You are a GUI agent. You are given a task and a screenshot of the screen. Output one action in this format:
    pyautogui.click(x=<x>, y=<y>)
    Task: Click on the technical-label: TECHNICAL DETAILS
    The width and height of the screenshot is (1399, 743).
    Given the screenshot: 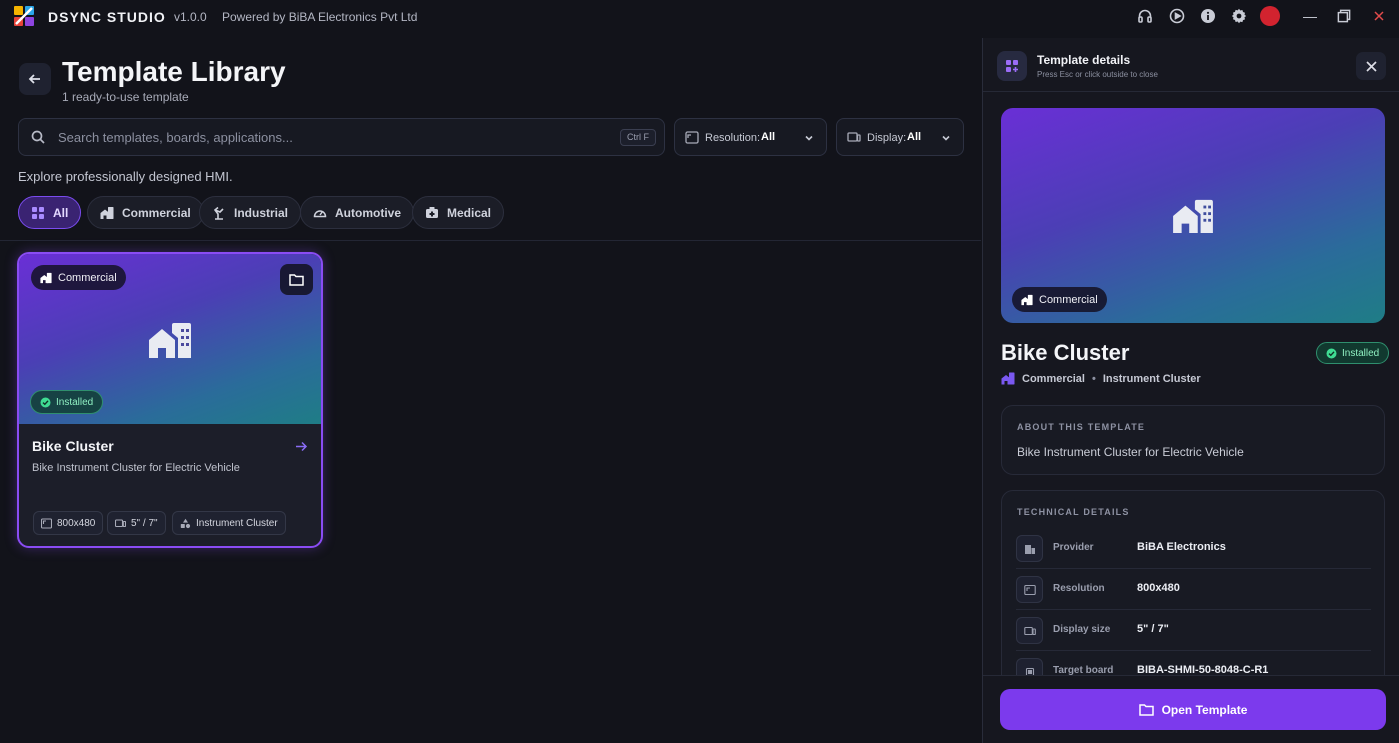 What is the action you would take?
    pyautogui.click(x=1073, y=512)
    